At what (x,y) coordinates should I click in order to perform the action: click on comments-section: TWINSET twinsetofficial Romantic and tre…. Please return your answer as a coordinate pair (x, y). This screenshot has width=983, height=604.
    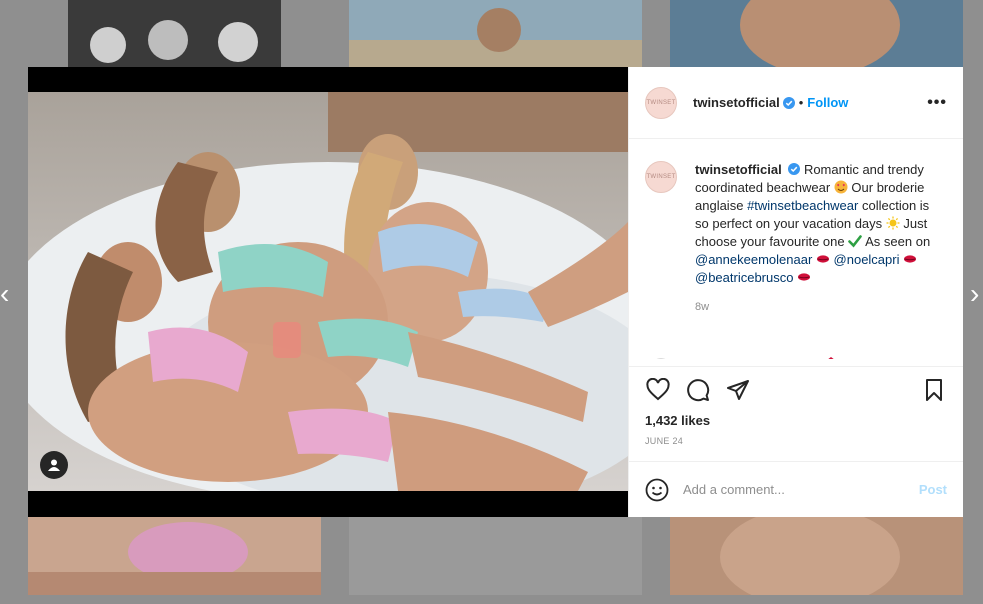
    Looking at the image, I should click on (796, 252).